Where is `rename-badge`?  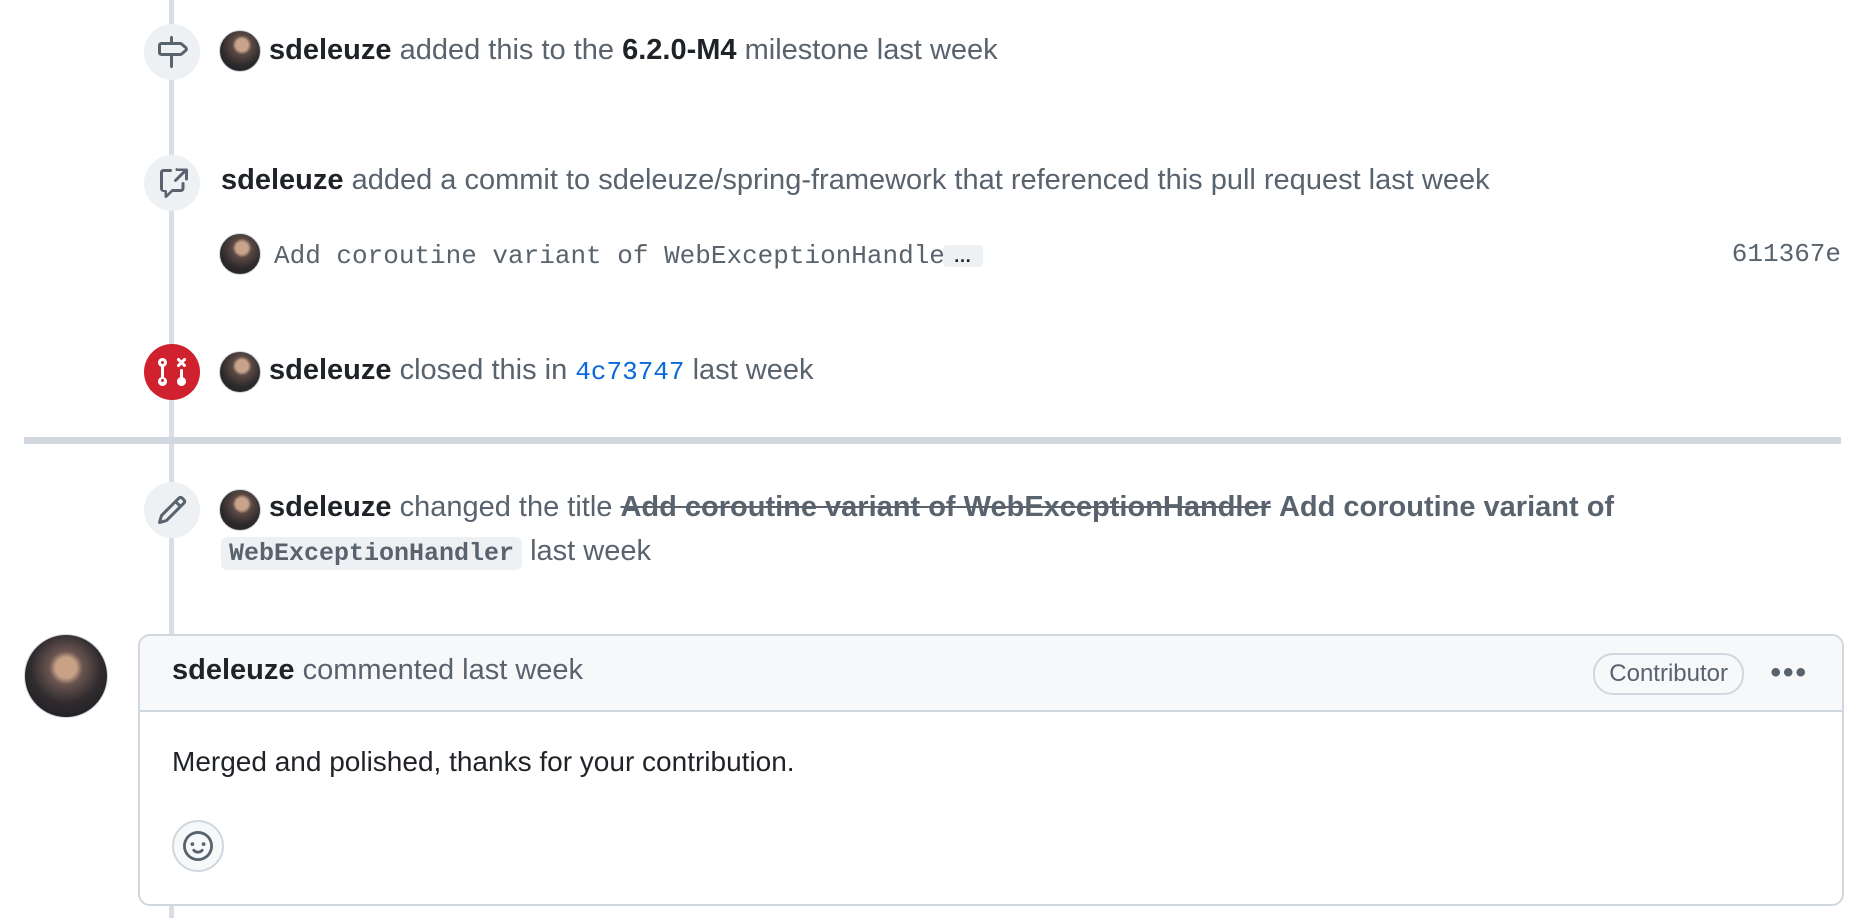 rename-badge is located at coordinates (172, 510).